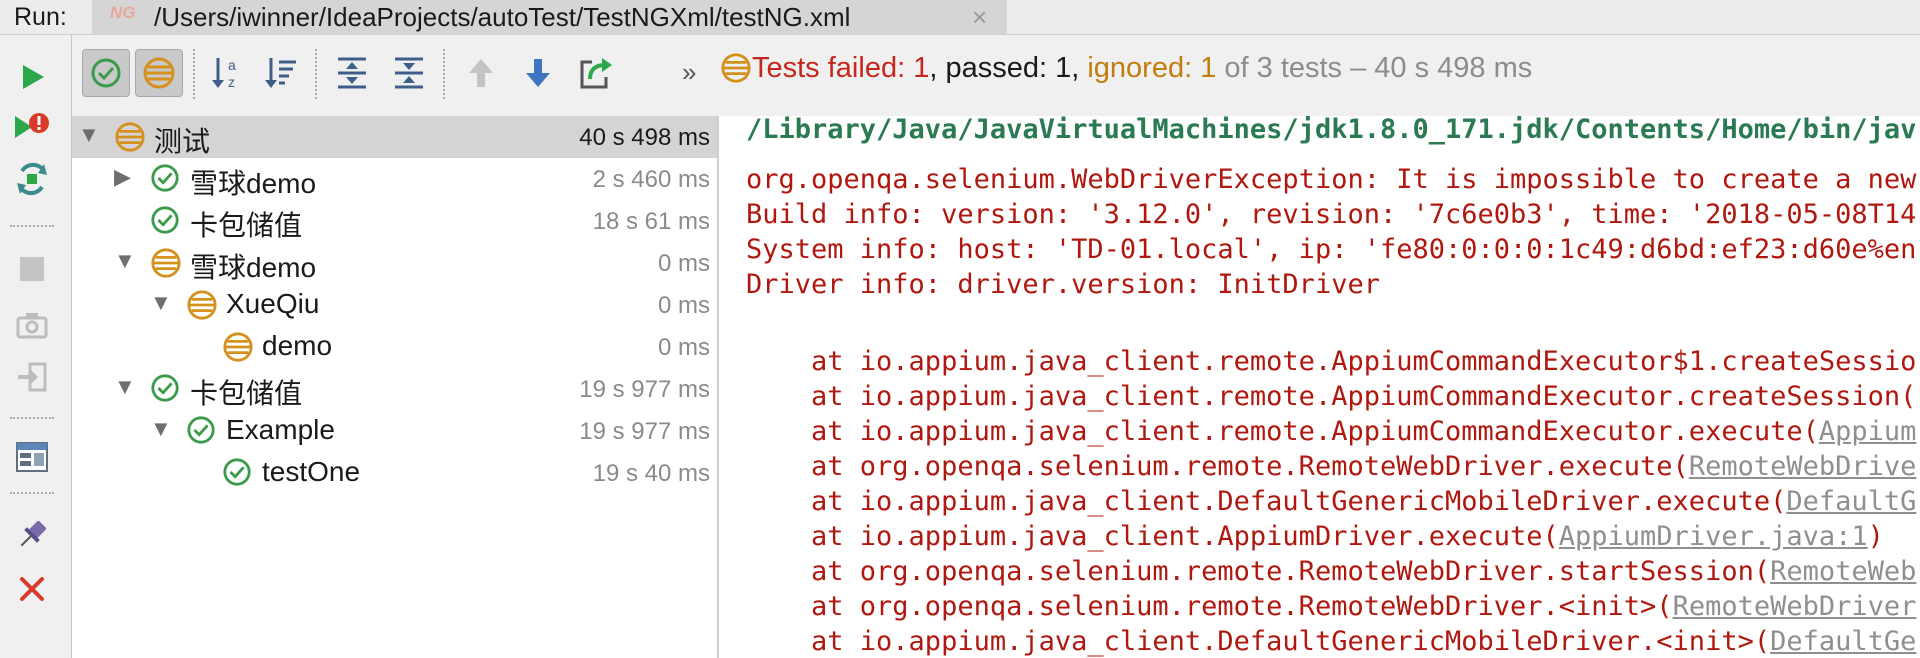  I want to click on previous-failed-icon, so click(481, 73).